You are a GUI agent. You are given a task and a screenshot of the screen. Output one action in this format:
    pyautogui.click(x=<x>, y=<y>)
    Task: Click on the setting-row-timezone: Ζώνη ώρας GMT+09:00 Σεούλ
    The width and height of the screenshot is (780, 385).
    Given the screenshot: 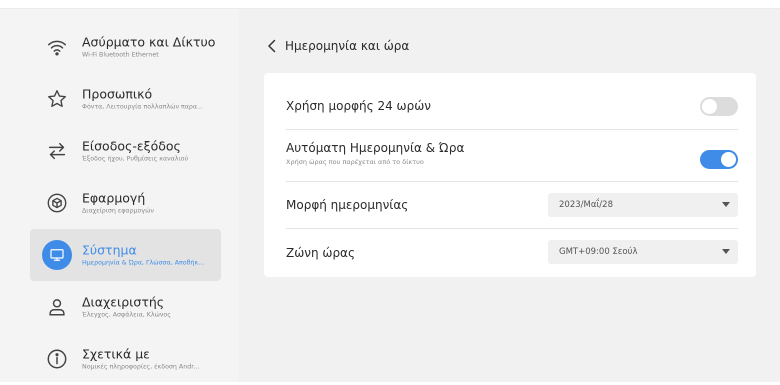 What is the action you would take?
    pyautogui.click(x=512, y=252)
    